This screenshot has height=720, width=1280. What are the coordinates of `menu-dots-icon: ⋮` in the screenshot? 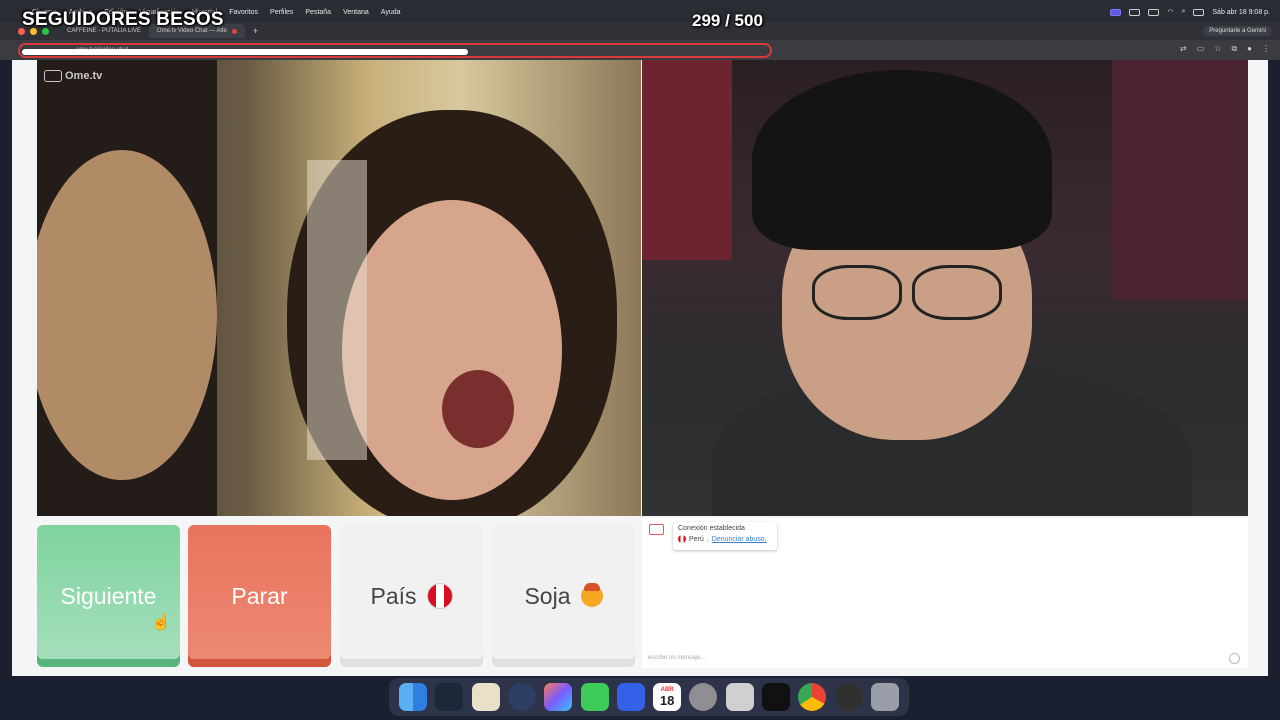 It's located at (1266, 49).